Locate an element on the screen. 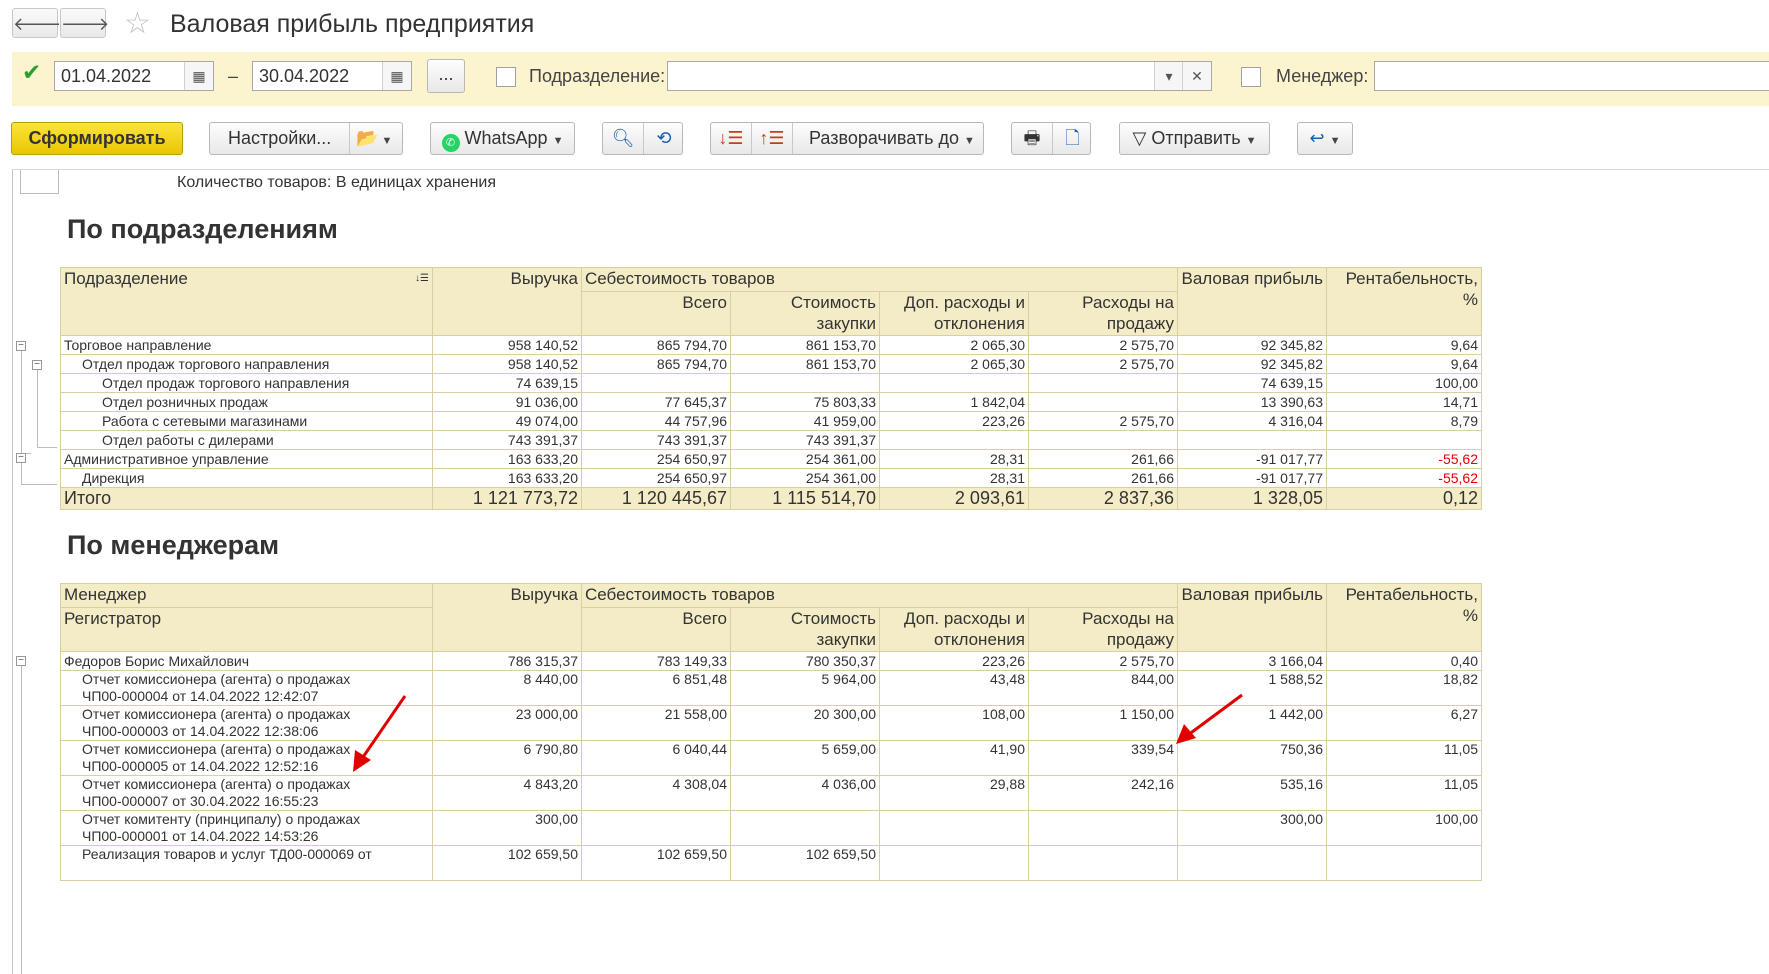 The image size is (1769, 974). manager-checkbox is located at coordinates (1251, 77).